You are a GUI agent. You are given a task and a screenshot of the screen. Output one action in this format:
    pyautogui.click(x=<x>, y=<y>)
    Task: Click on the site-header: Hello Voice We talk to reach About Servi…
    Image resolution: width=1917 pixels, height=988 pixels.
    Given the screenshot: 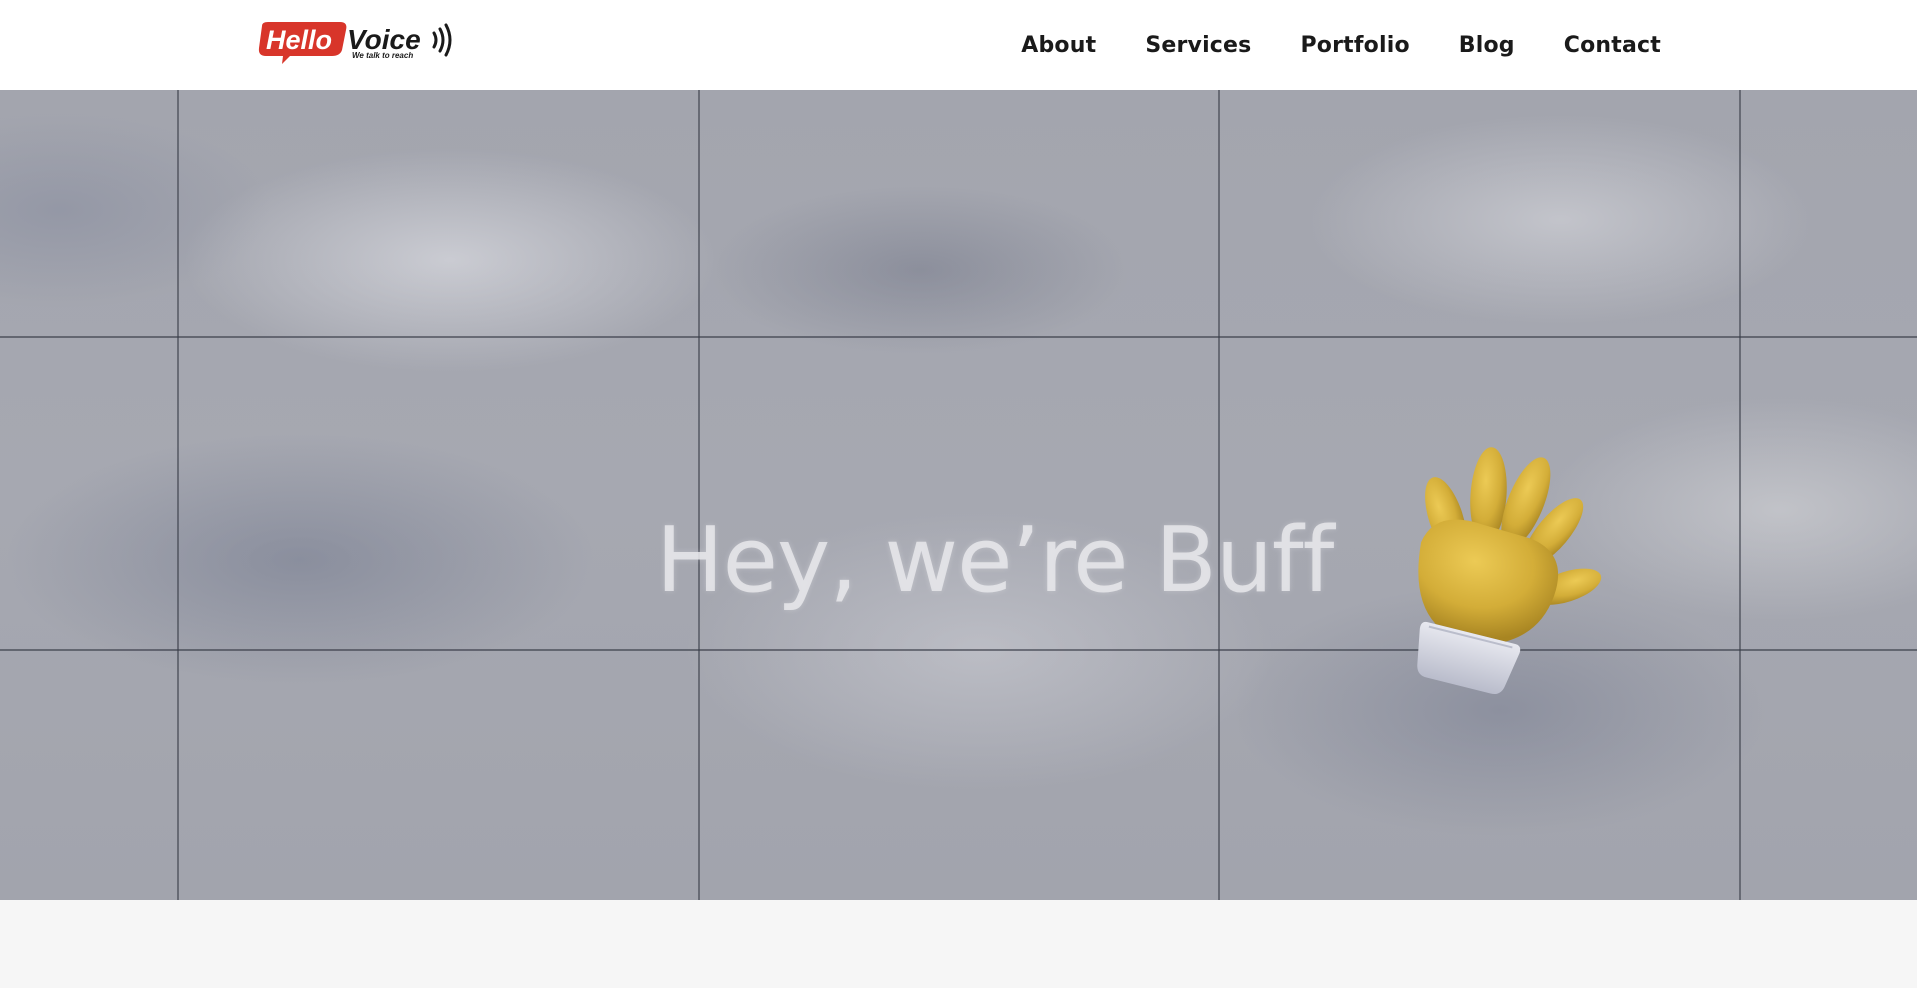 What is the action you would take?
    pyautogui.click(x=958, y=45)
    